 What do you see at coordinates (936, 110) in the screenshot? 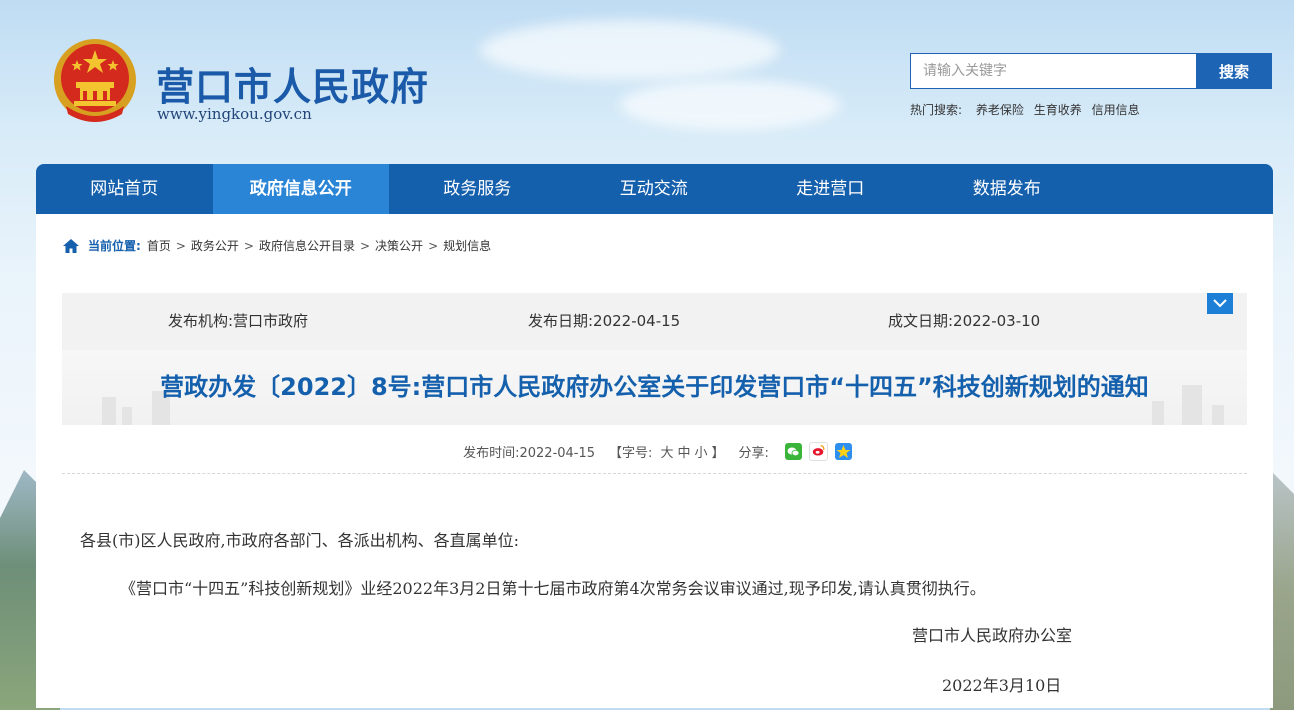
I see `hot-search-label: 热门搜索:` at bounding box center [936, 110].